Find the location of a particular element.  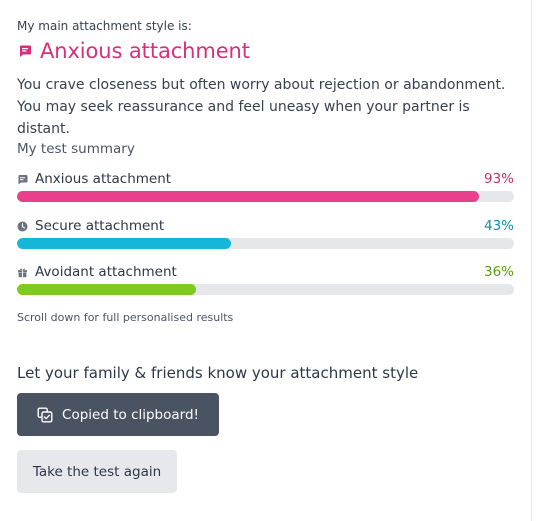

clock-icon is located at coordinates (22, 226).